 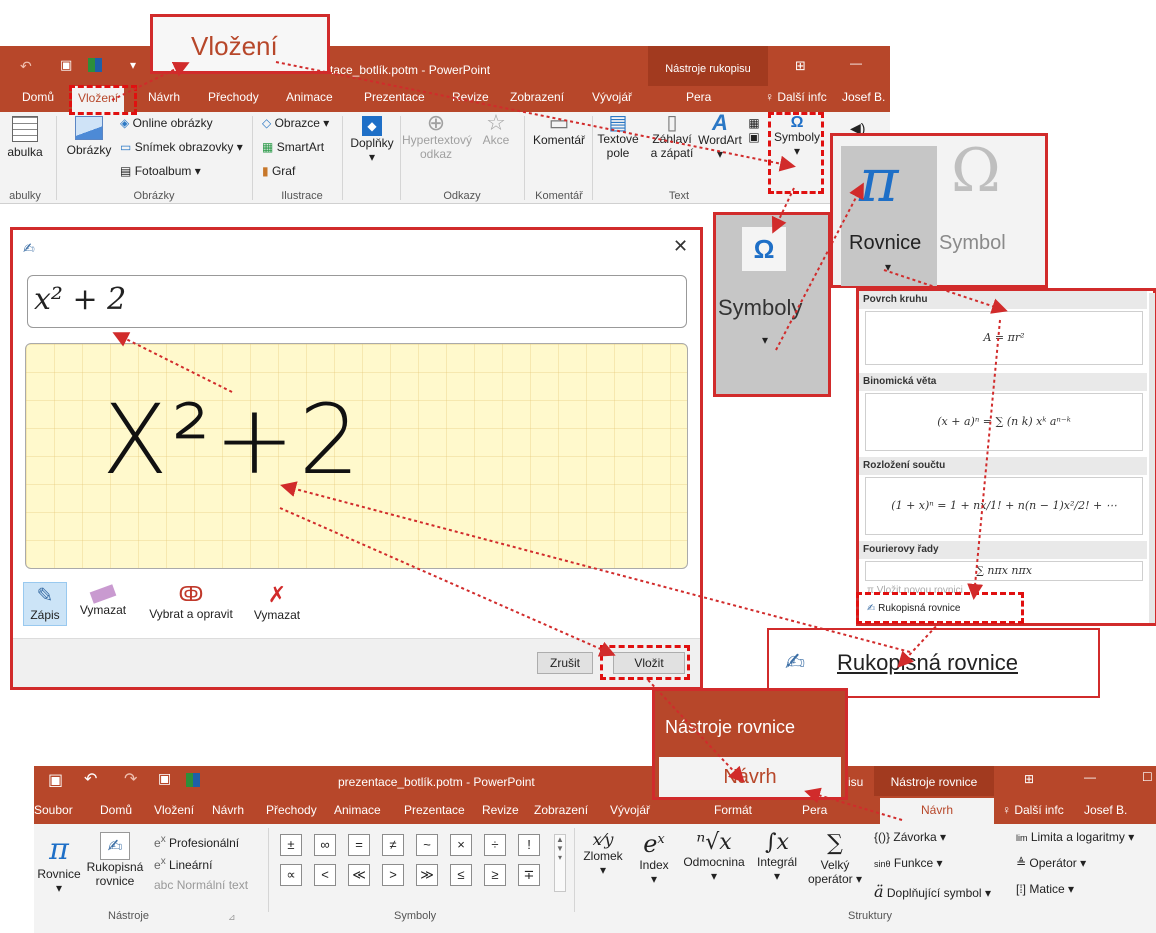 What do you see at coordinates (777, 856) in the screenshot?
I see `integral-button: ∫x Integrál ▾` at bounding box center [777, 856].